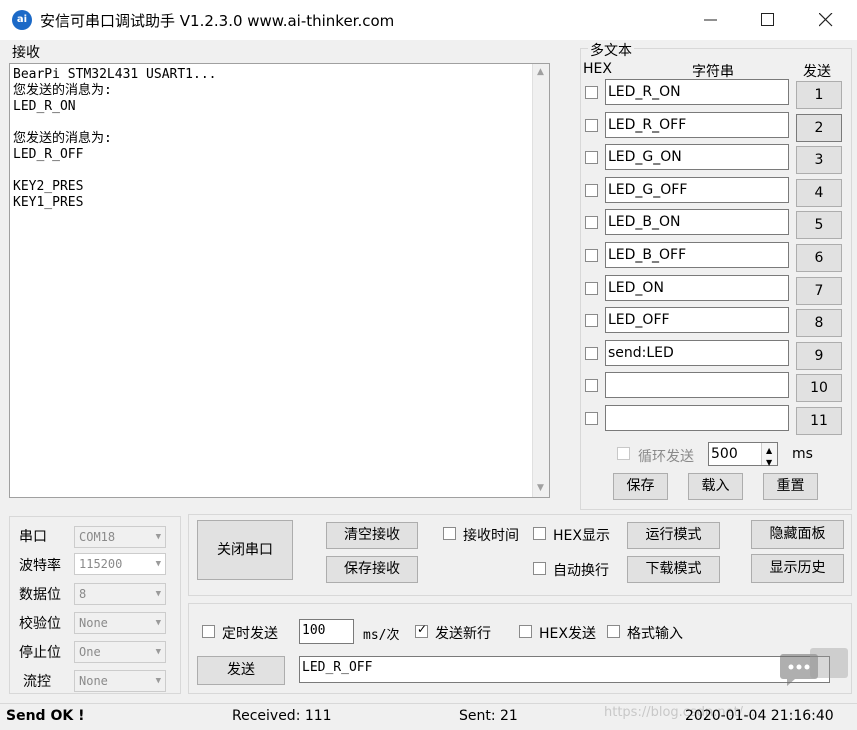  I want to click on hex-column-header: HEX, so click(597, 69).